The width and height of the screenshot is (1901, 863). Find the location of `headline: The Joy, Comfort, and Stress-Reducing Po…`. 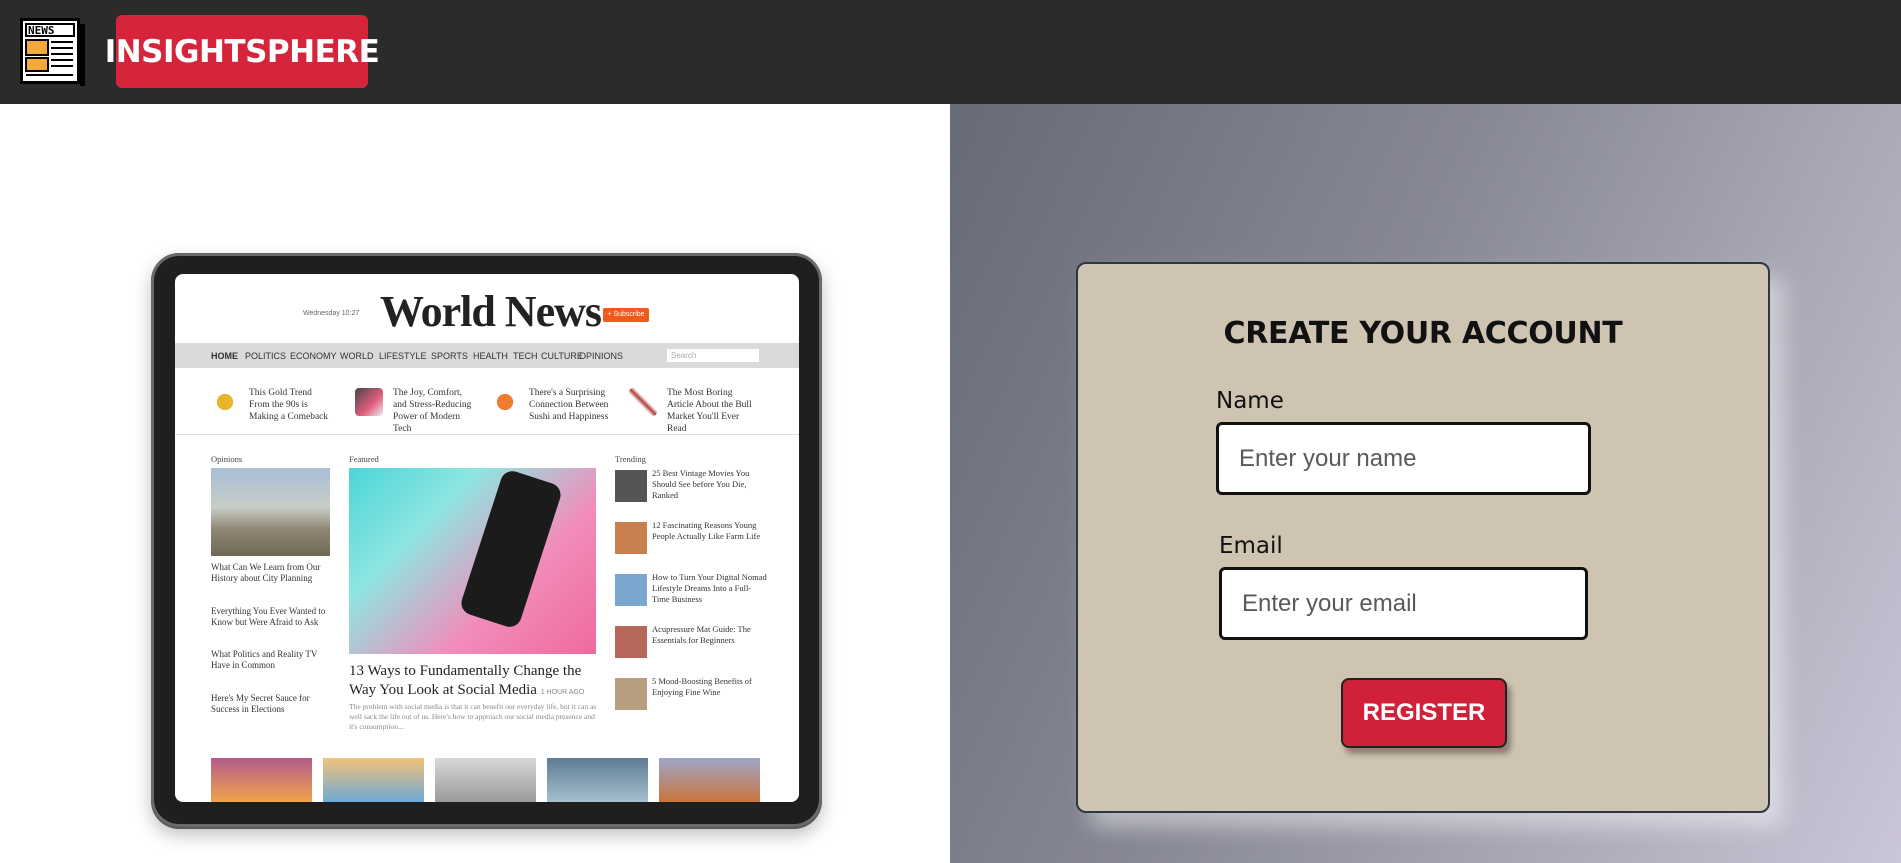

headline: The Joy, Comfort, and Stress-Reducing Po… is located at coordinates (432, 411).